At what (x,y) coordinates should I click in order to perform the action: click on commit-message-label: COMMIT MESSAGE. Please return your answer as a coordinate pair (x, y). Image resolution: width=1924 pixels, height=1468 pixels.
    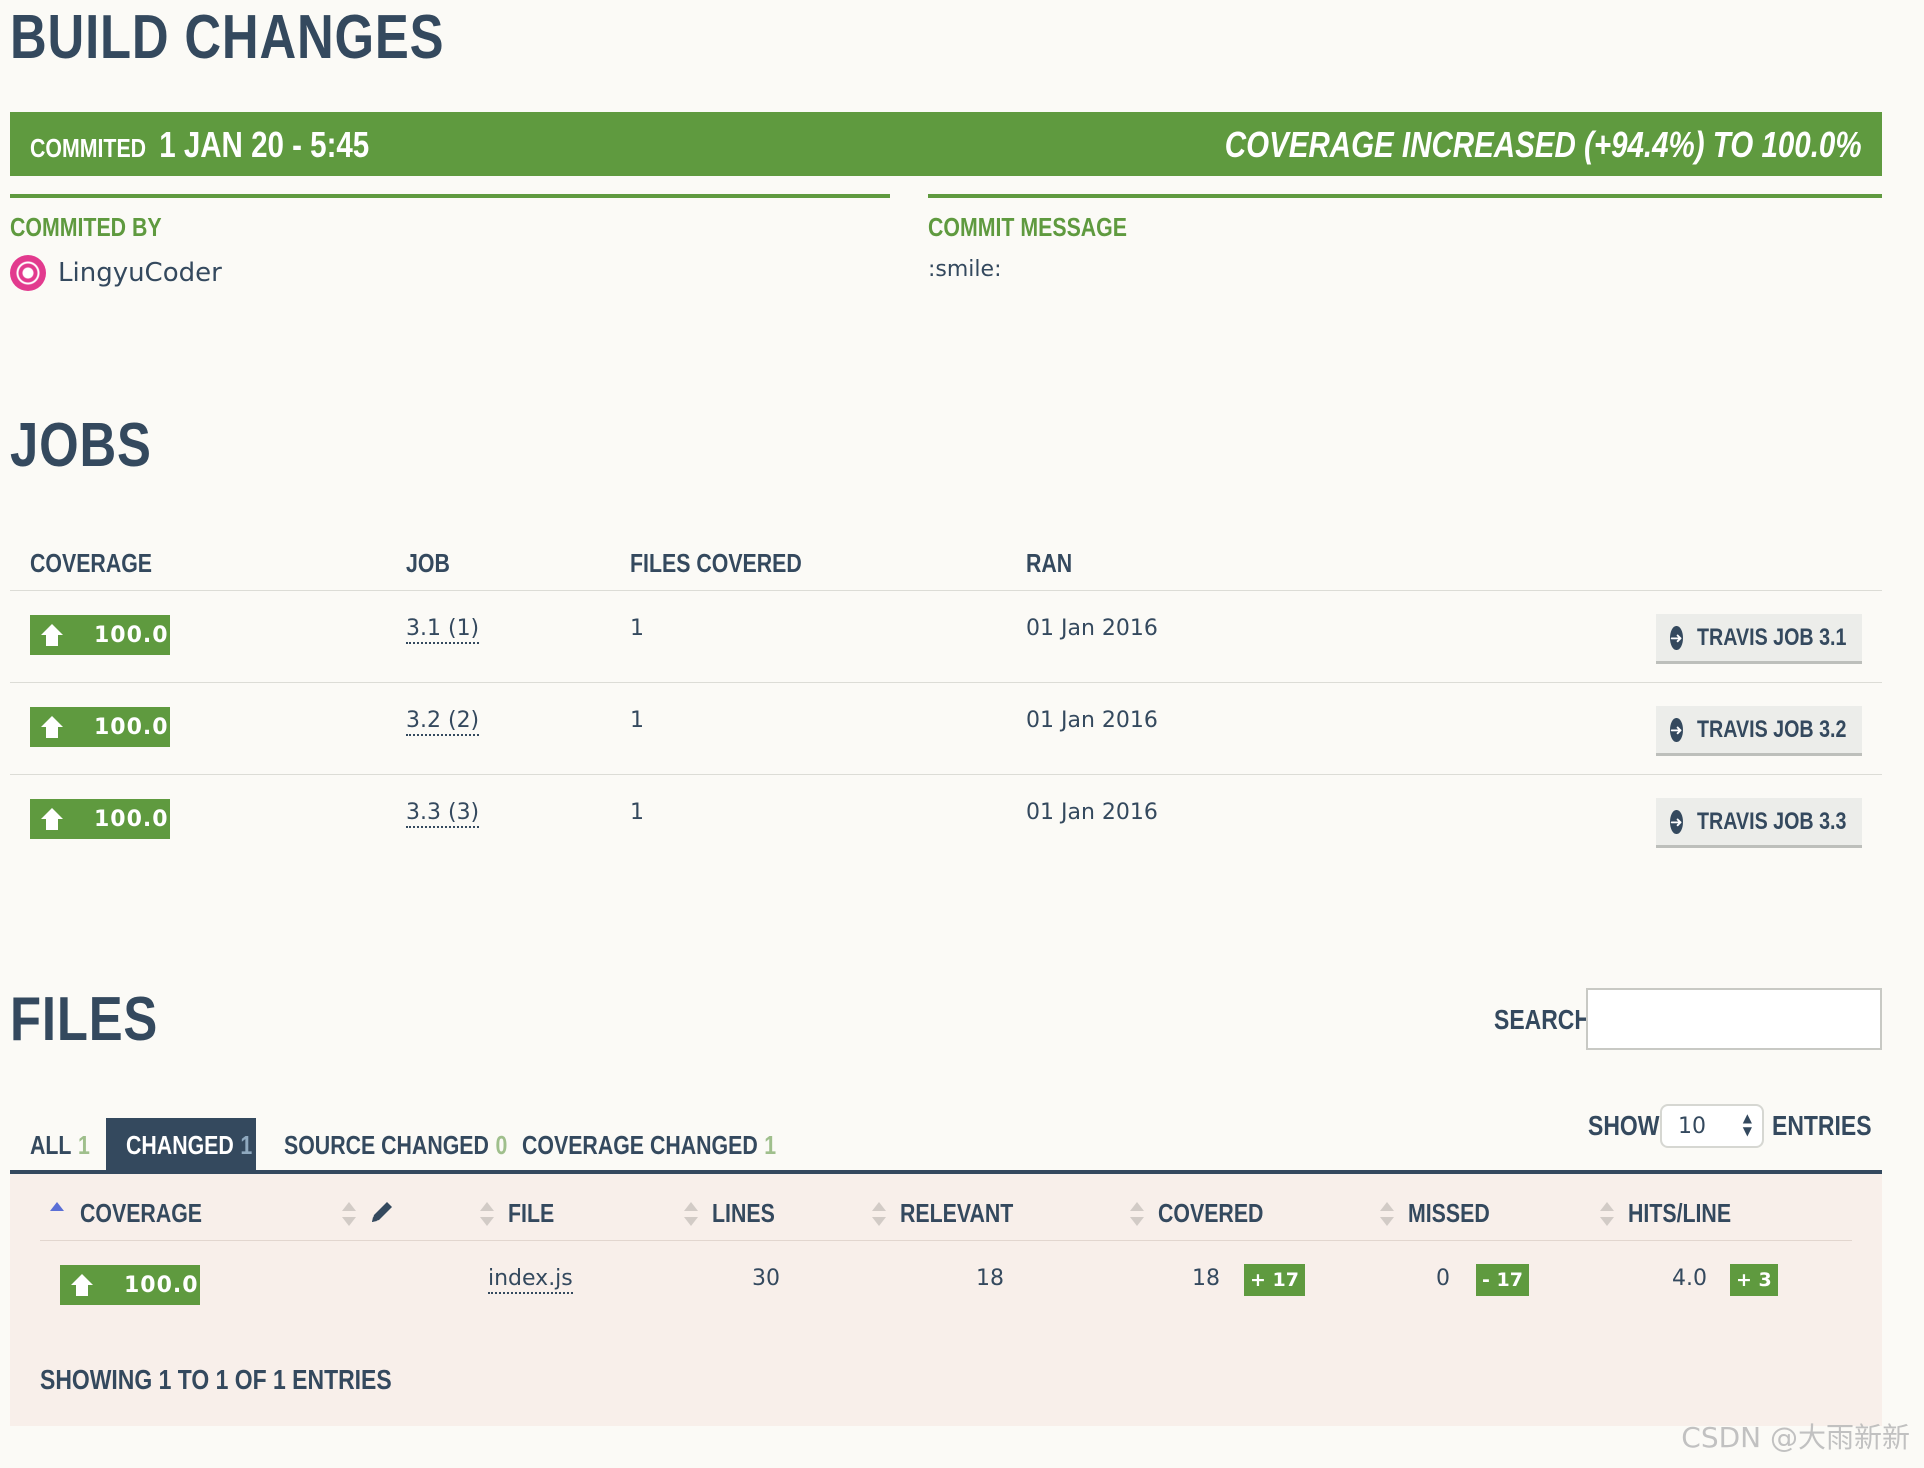
    Looking at the image, I should click on (1027, 227).